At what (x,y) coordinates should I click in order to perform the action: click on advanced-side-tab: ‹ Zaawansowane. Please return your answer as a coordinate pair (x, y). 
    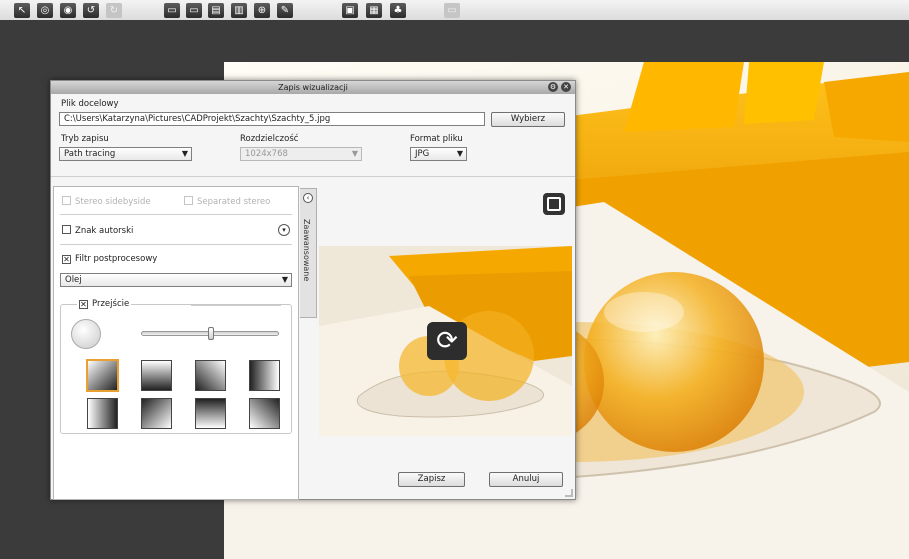
    Looking at the image, I should click on (308, 253).